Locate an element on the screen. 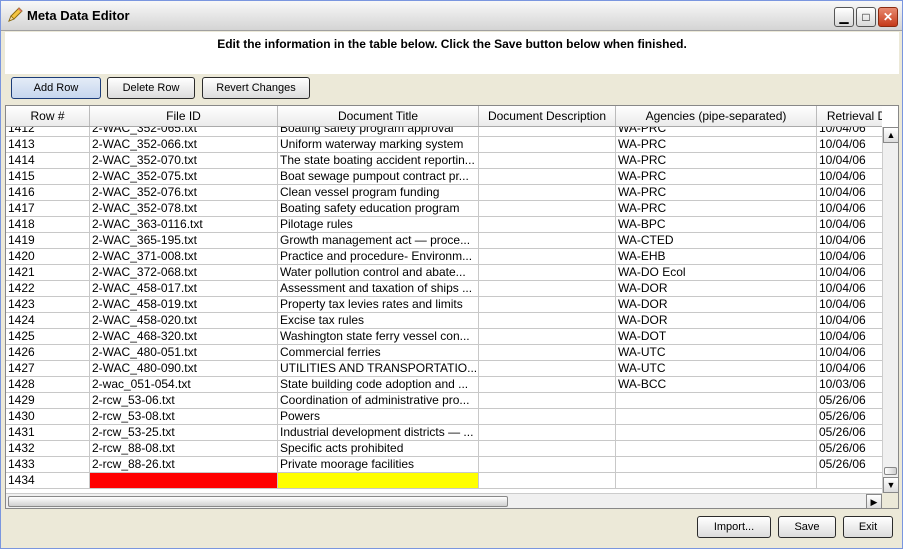 The image size is (903, 549). cell-row-number: 1429 is located at coordinates (48, 401).